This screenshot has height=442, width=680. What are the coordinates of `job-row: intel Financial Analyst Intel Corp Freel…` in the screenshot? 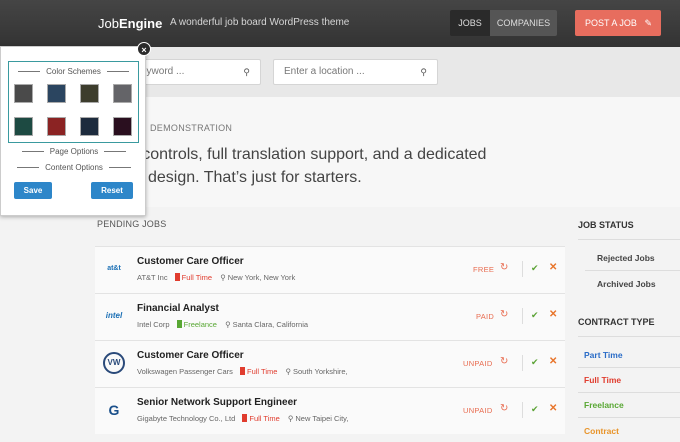 It's located at (330, 316).